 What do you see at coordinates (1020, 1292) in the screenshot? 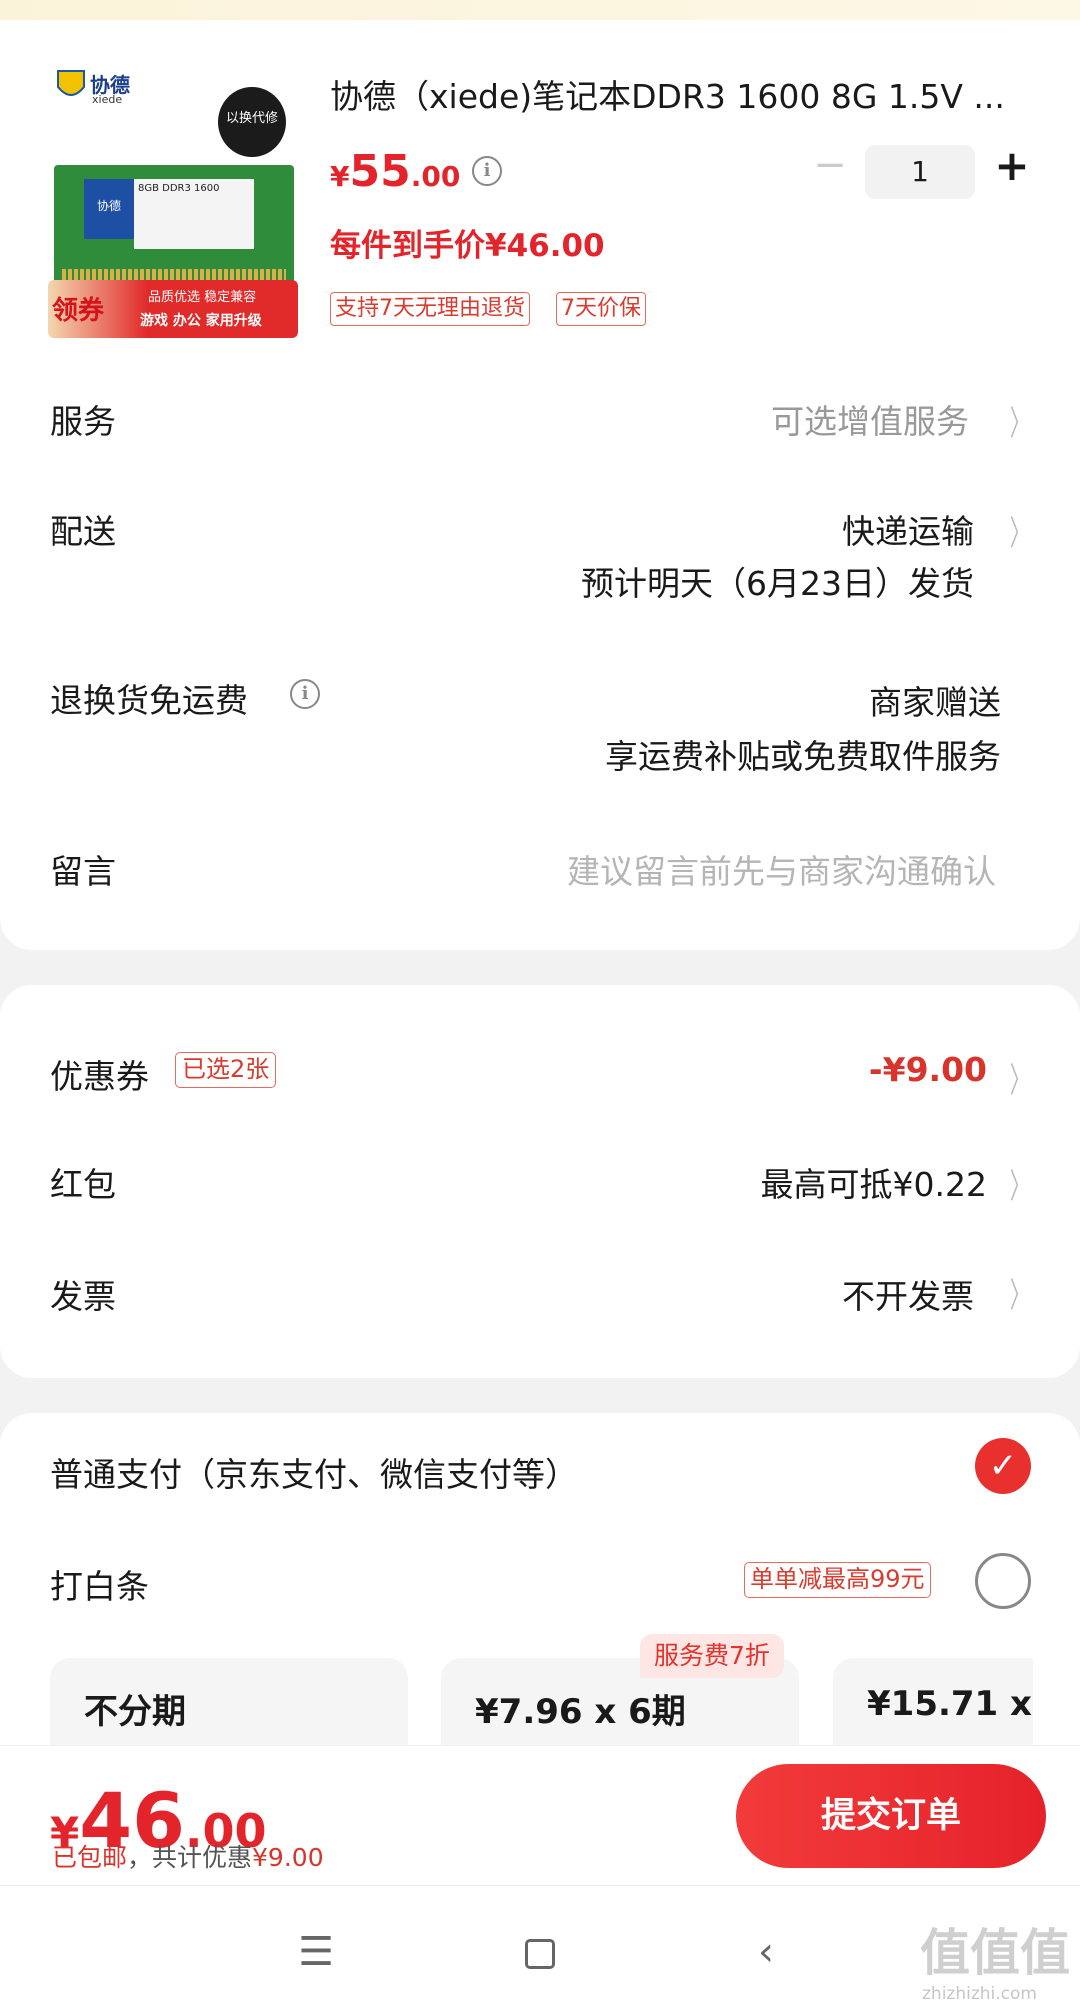
I see `invoice-chevron-icon: 〉` at bounding box center [1020, 1292].